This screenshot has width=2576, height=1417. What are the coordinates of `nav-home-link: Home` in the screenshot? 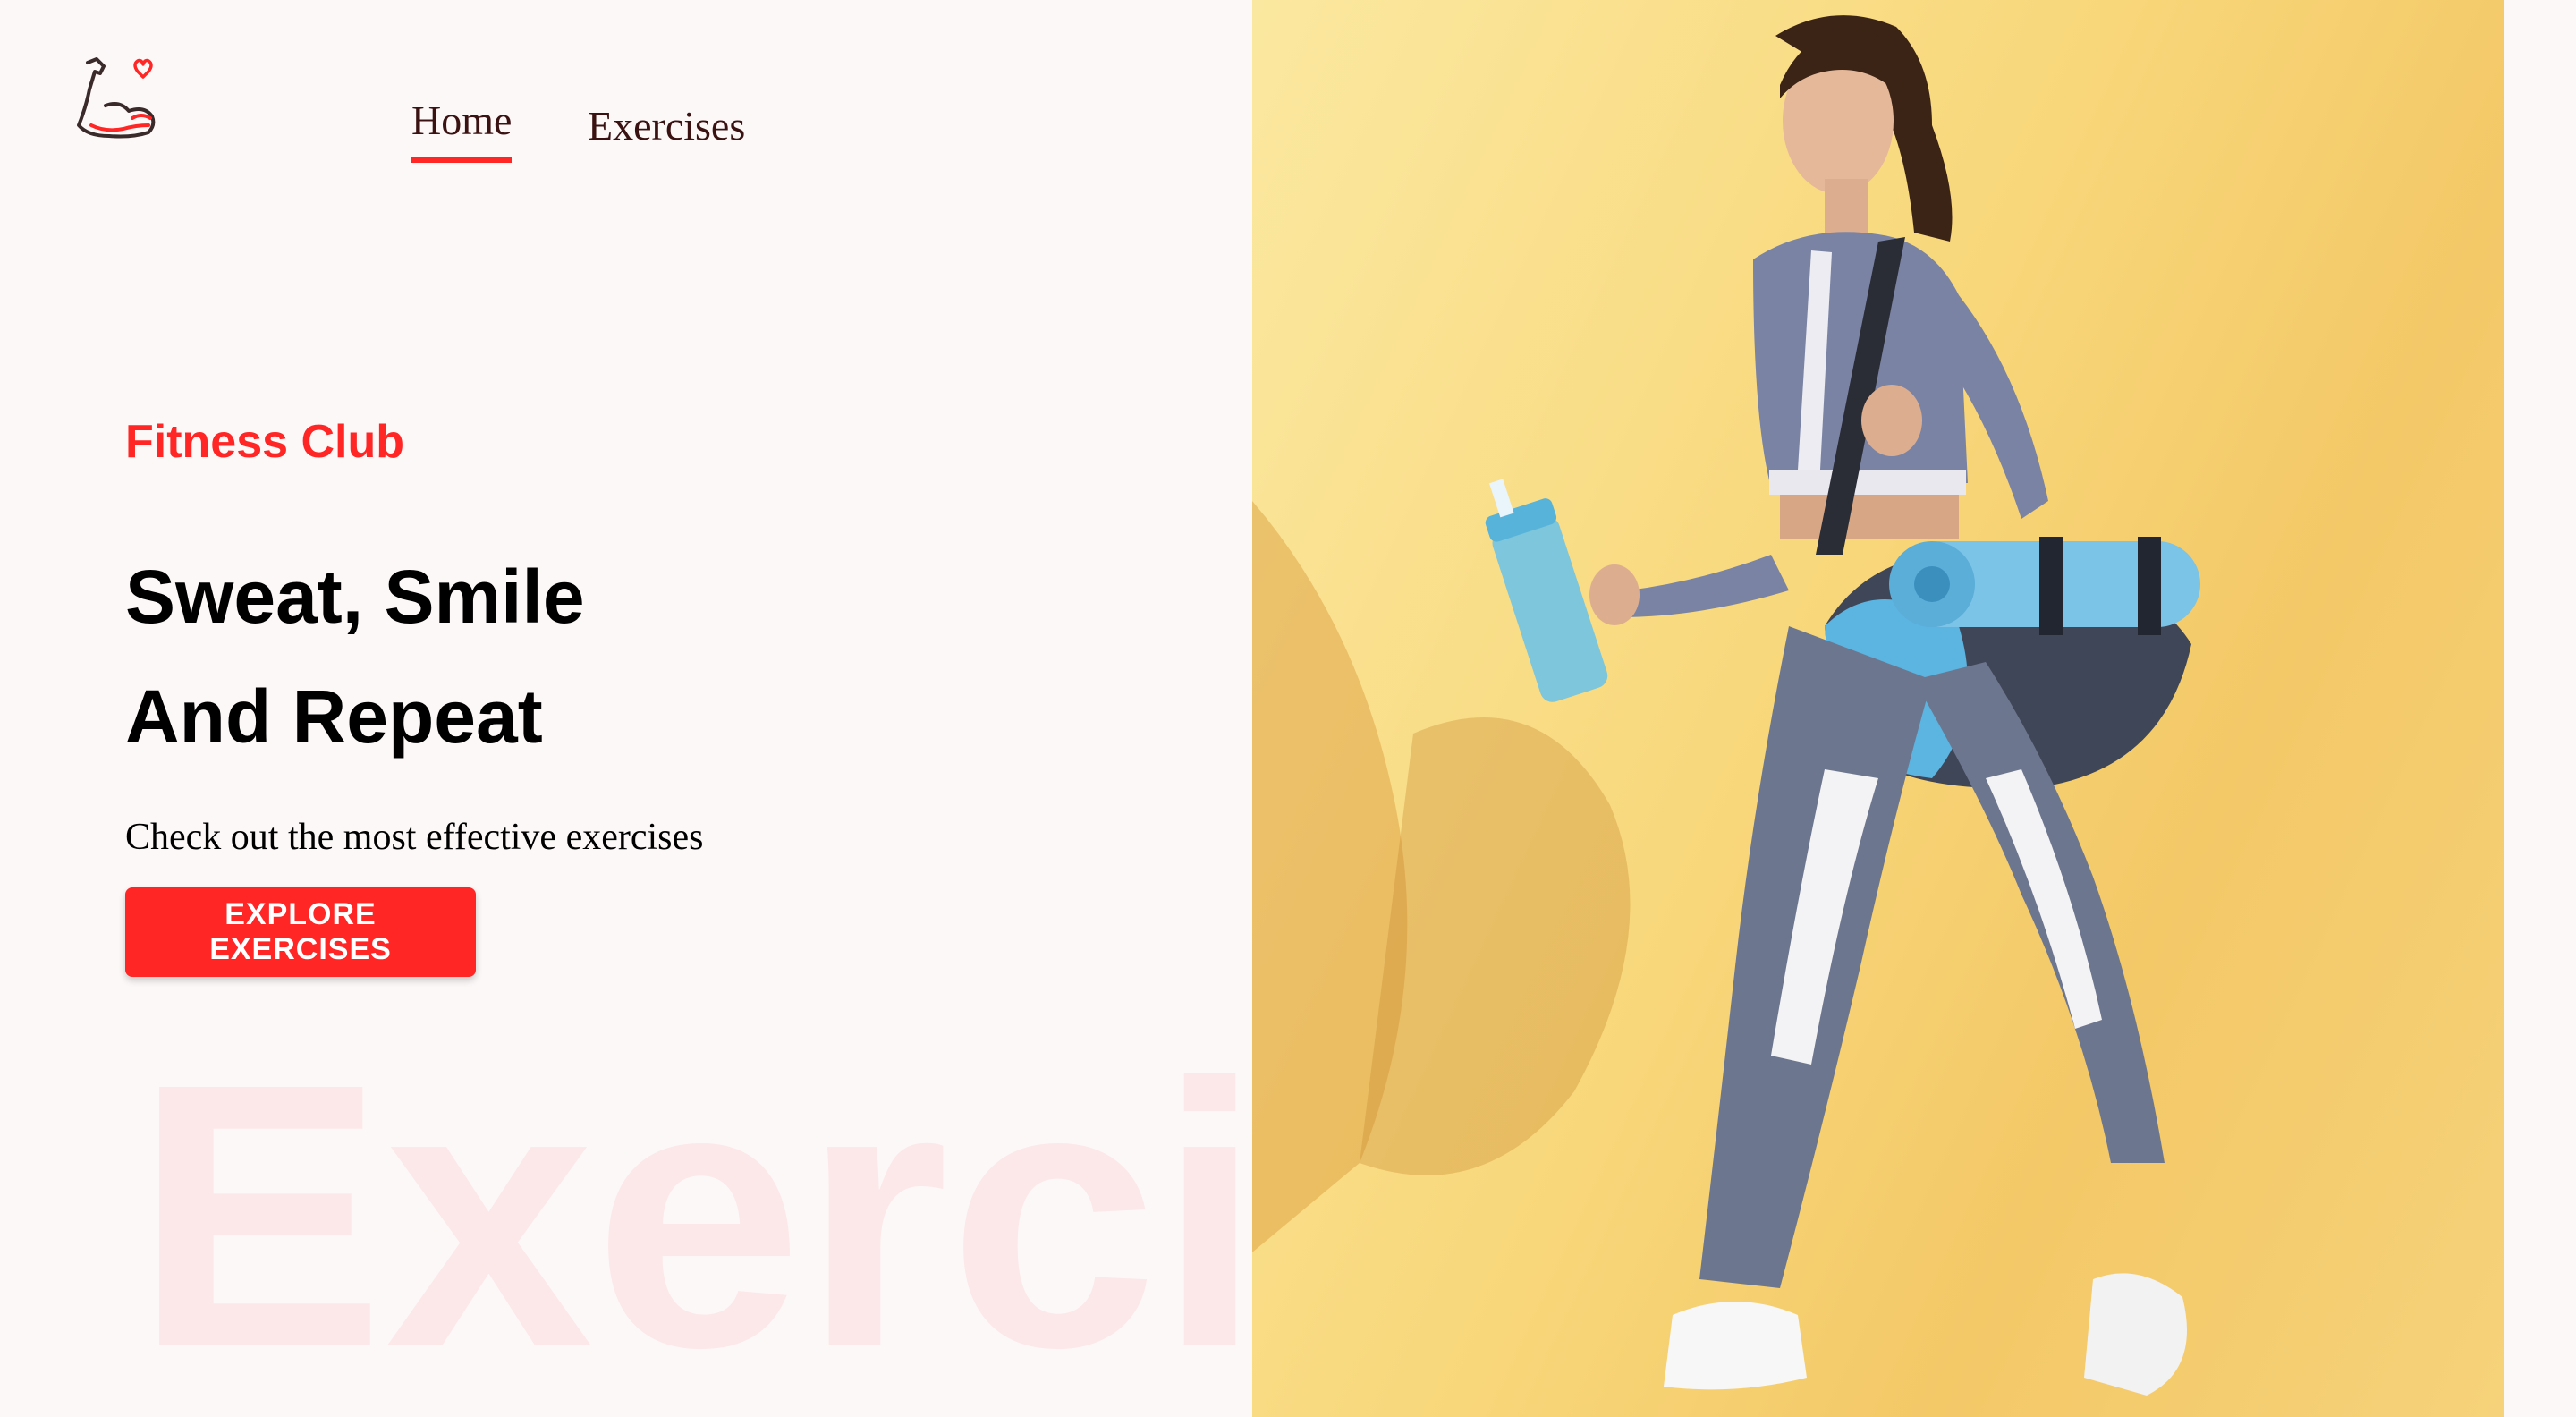 It's located at (462, 130).